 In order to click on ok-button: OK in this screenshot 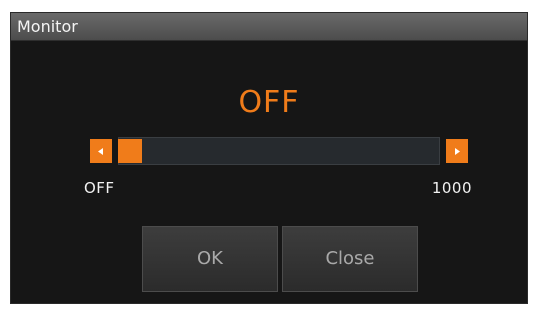, I will do `click(210, 259)`.